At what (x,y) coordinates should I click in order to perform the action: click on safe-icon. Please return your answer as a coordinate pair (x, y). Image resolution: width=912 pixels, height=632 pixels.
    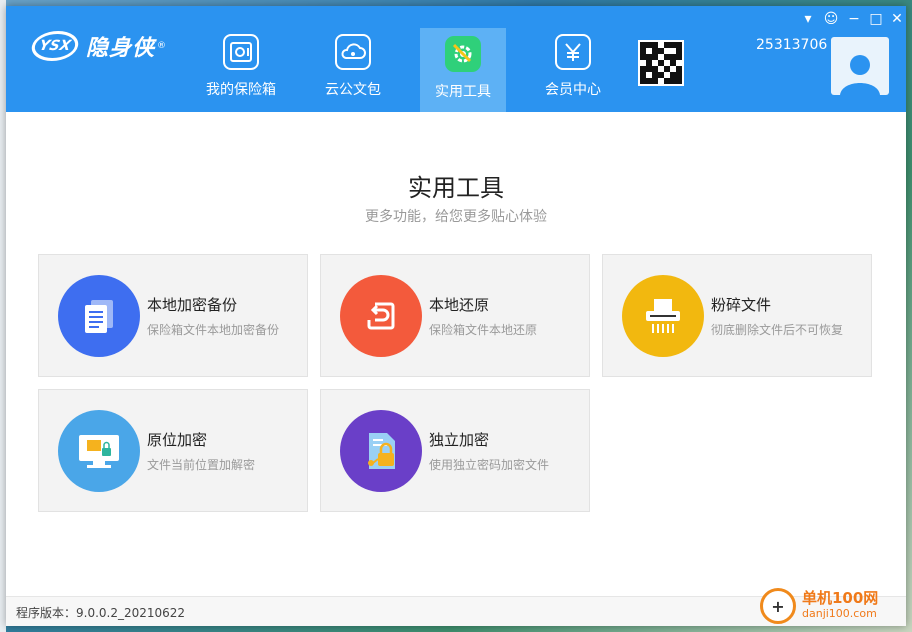
    Looking at the image, I should click on (241, 52).